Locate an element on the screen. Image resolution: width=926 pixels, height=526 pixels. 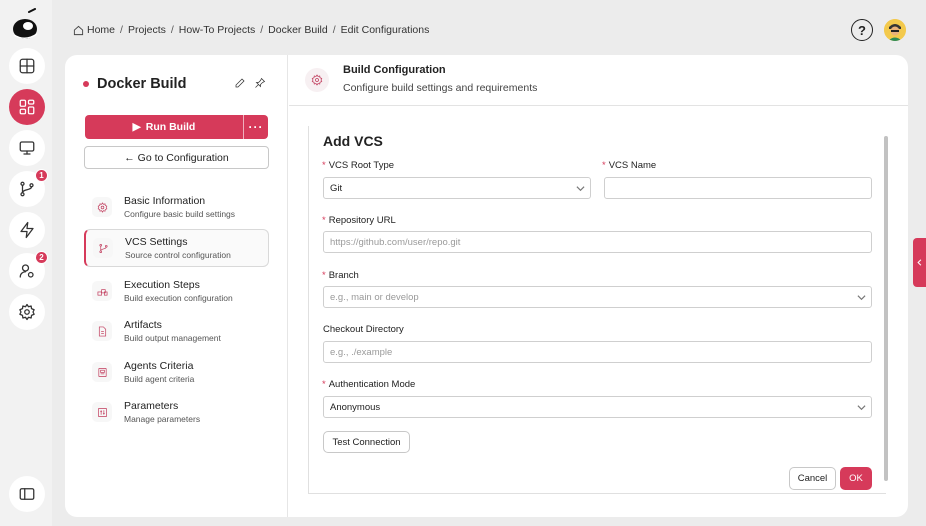
nav-title: Execution Steps is located at coordinates (162, 284).